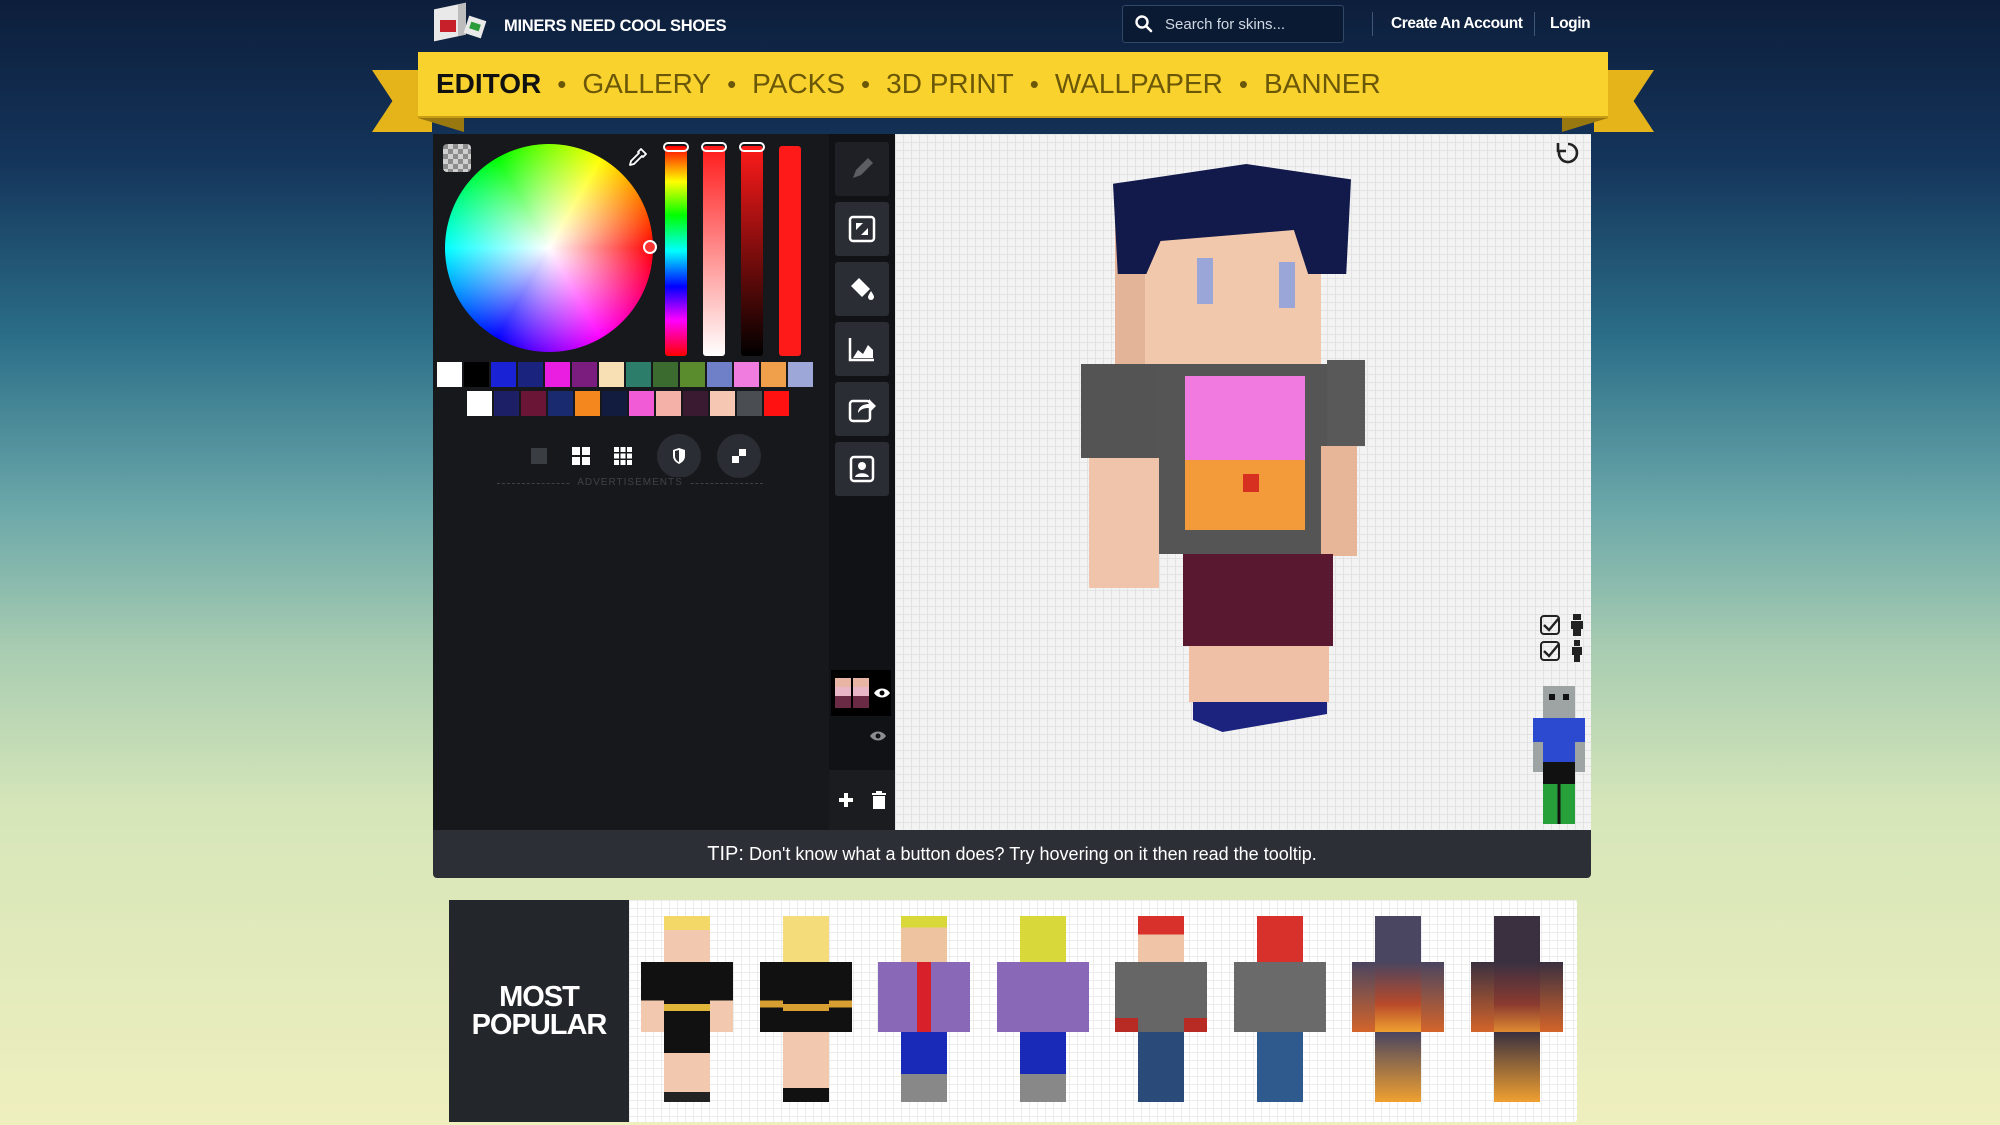 The height and width of the screenshot is (1125, 2000). What do you see at coordinates (950, 84) in the screenshot?
I see `nav-item-3d-print: 3D PRINT` at bounding box center [950, 84].